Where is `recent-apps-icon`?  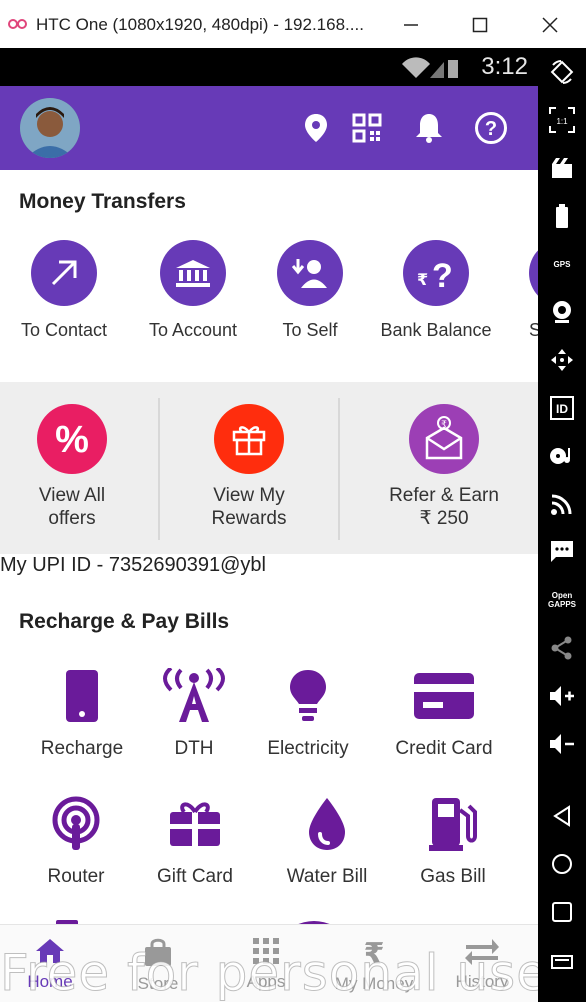 recent-apps-icon is located at coordinates (562, 912).